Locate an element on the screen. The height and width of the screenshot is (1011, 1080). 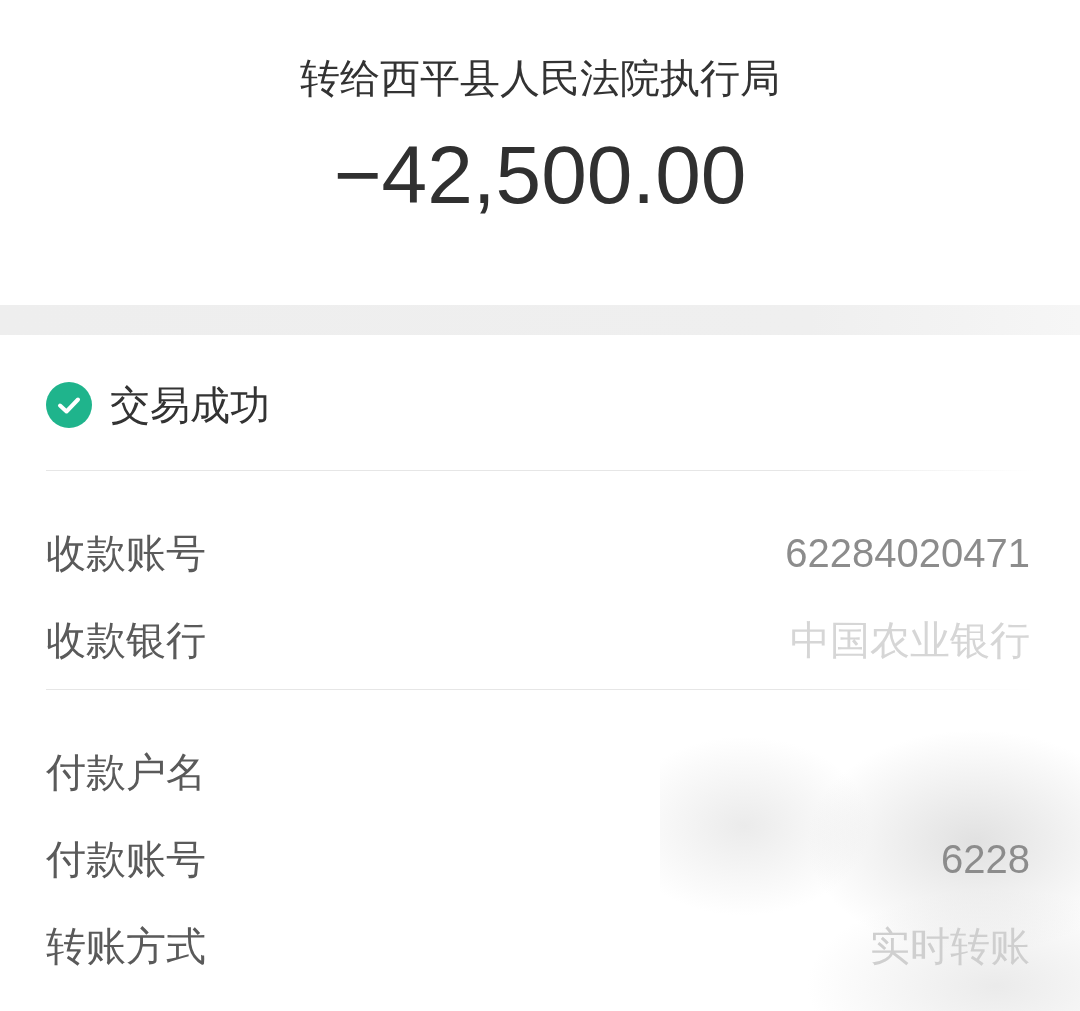
field-label: 付款户名 is located at coordinates (126, 772).